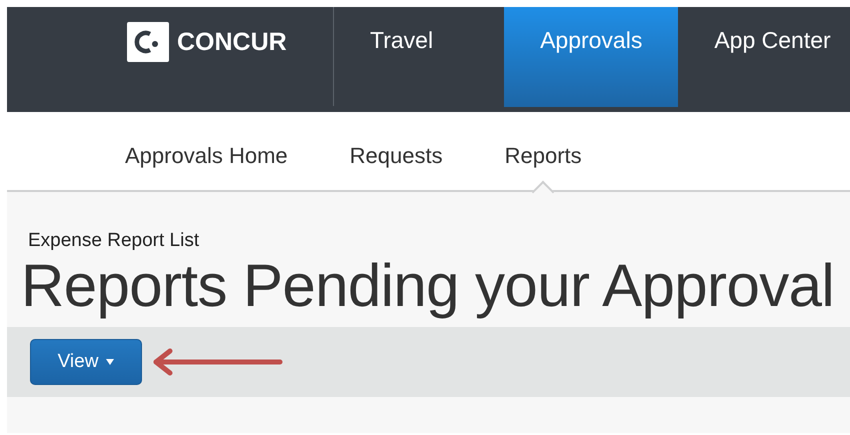 Image resolution: width=850 pixels, height=435 pixels. I want to click on logo-icon, so click(148, 42).